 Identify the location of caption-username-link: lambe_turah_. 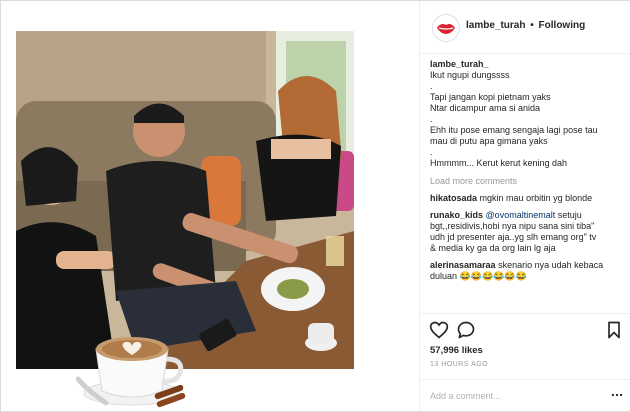
(528, 64).